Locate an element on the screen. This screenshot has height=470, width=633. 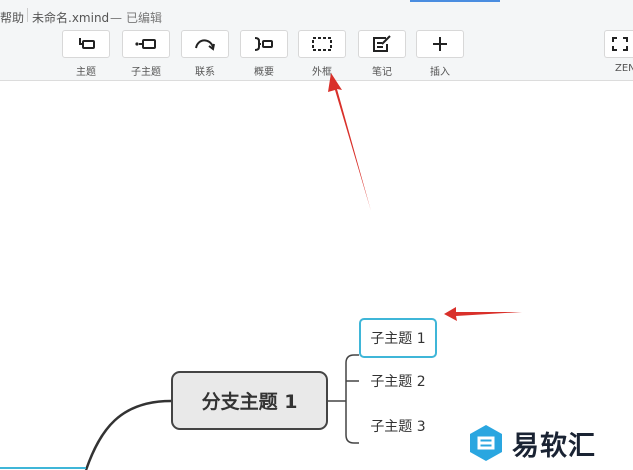
document-filename: 未命名.xmind is located at coordinates (71, 18).